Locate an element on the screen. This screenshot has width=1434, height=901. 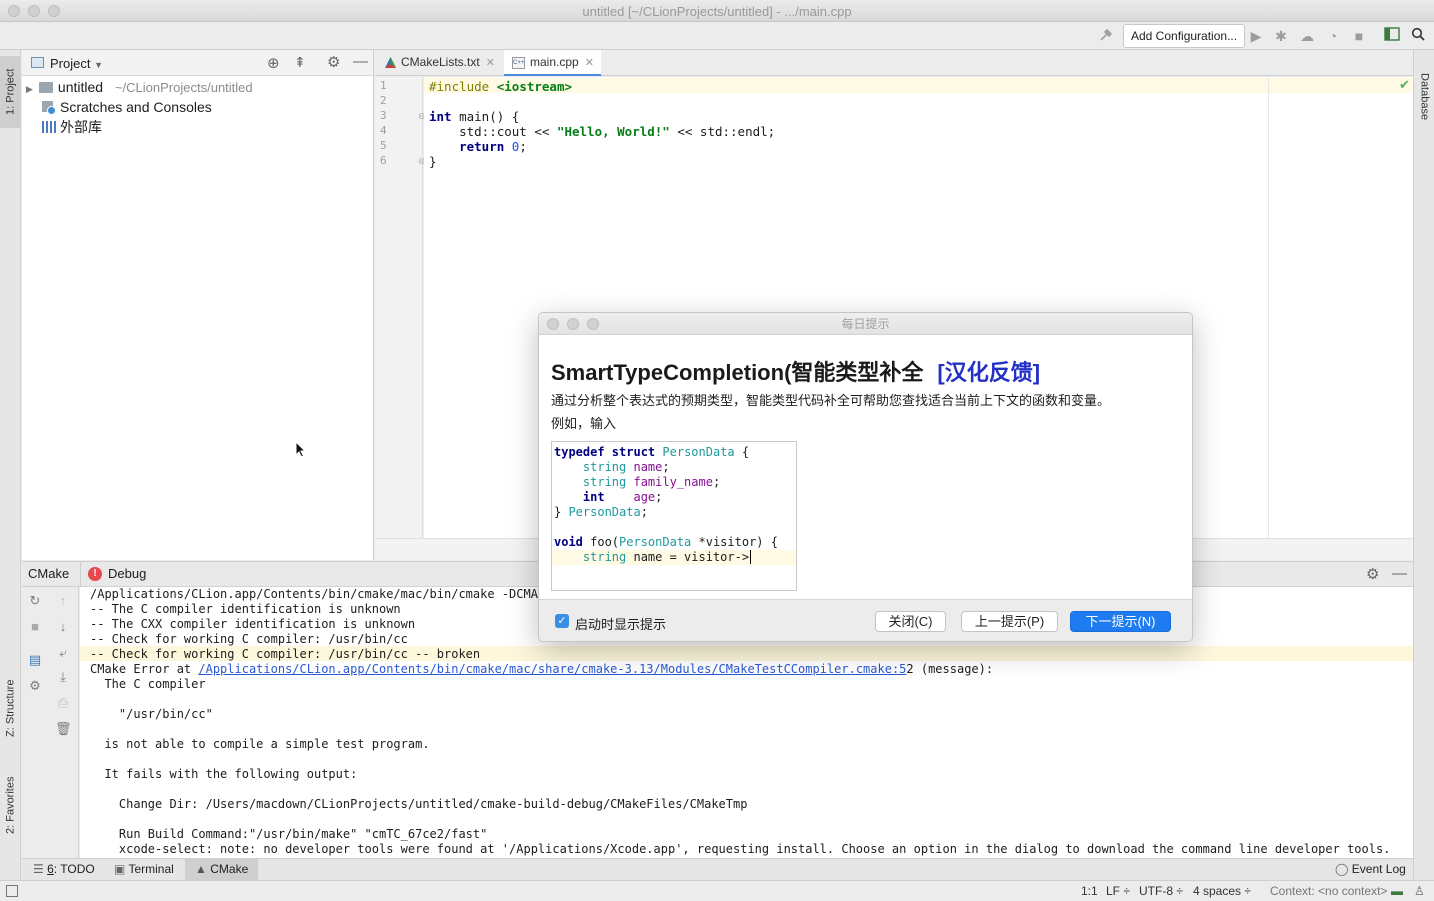
close-button: 关闭(C) is located at coordinates (910, 621).